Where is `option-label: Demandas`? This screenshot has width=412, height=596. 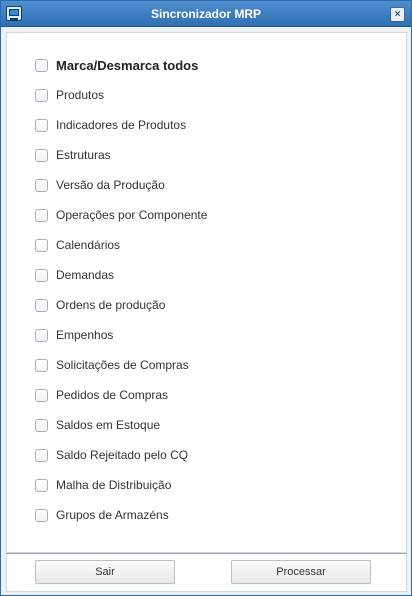
option-label: Demandas is located at coordinates (85, 275).